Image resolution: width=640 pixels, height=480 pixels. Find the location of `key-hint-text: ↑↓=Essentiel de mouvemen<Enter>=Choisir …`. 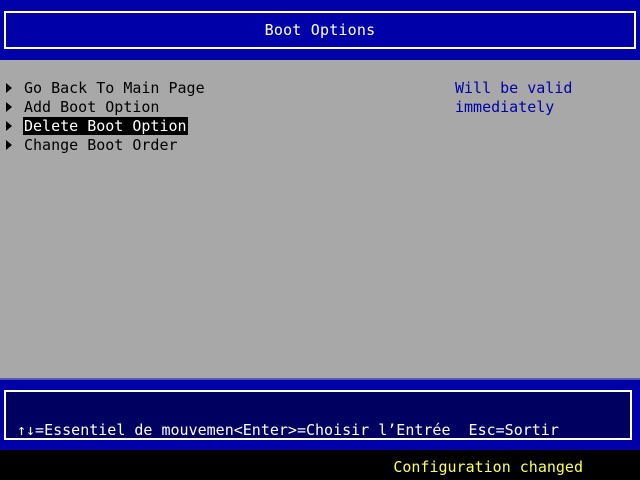

key-hint-text: ↑↓=Essentiel de mouvemen<Enter>=Choisir … is located at coordinates (288, 430).